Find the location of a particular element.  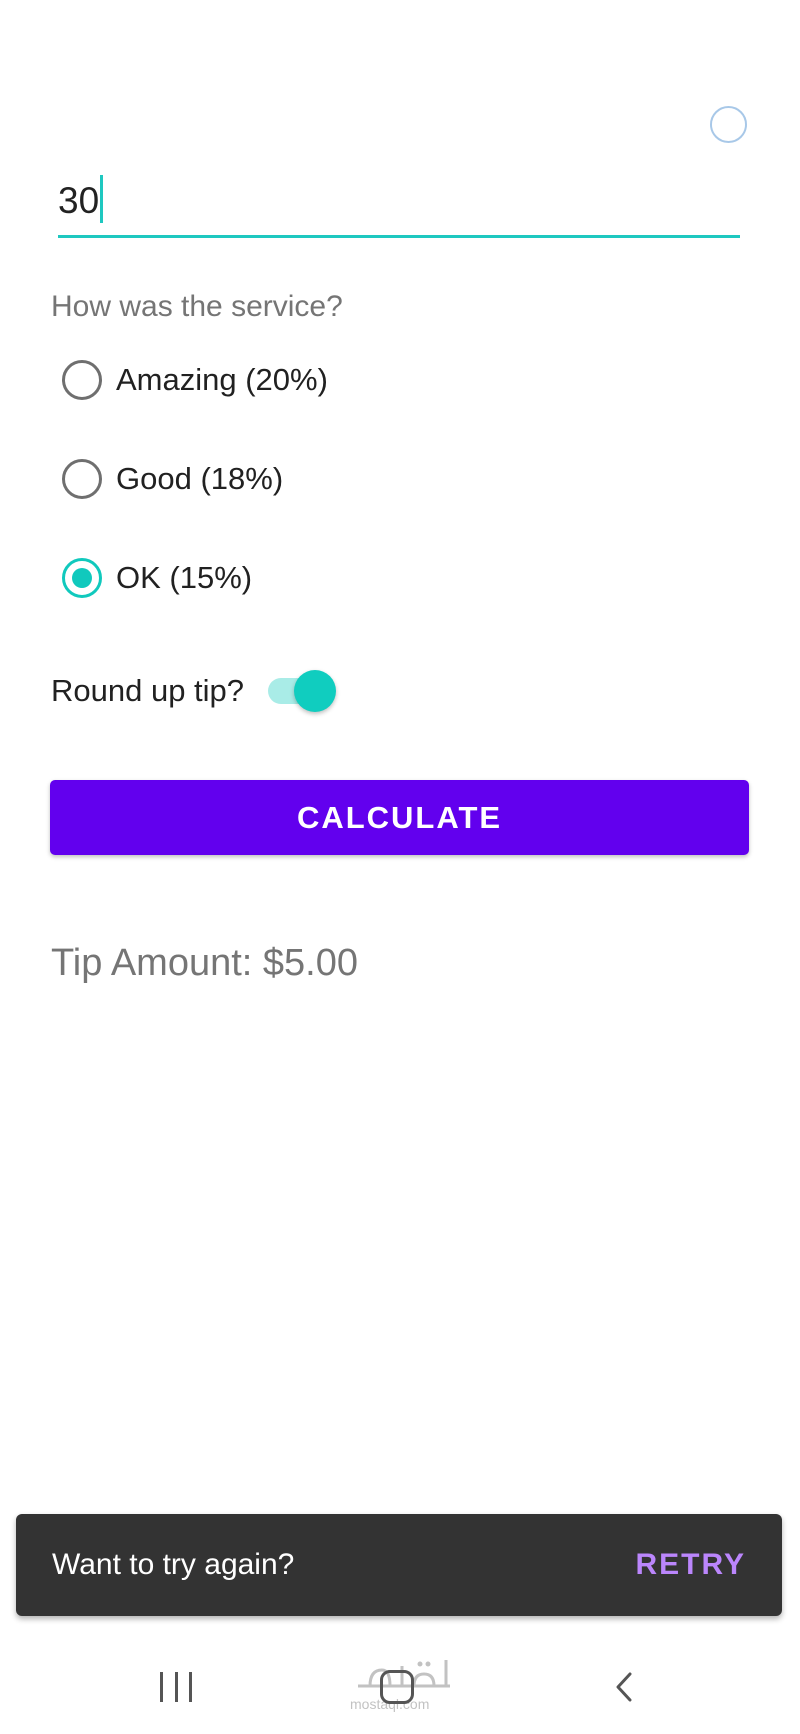

snackbar-message: Want to try again? is located at coordinates (173, 1564).